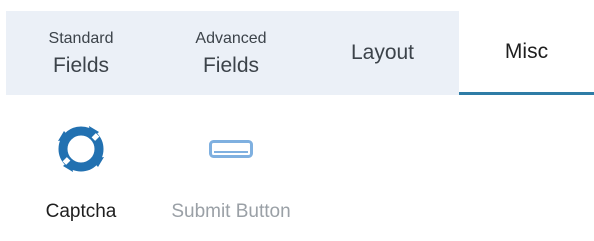 Image resolution: width=594 pixels, height=241 pixels. What do you see at coordinates (231, 65) in the screenshot?
I see `tab-advanced-fields-label: Fields` at bounding box center [231, 65].